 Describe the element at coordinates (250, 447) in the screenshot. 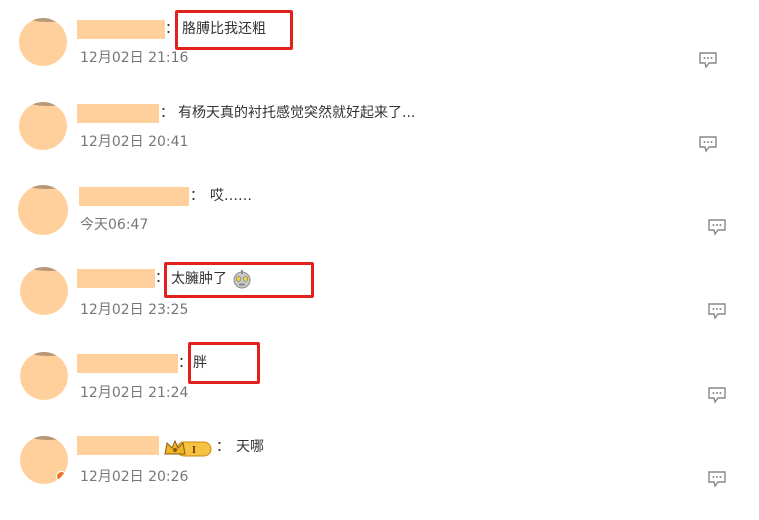

I see `comment-text: 天哪` at that location.